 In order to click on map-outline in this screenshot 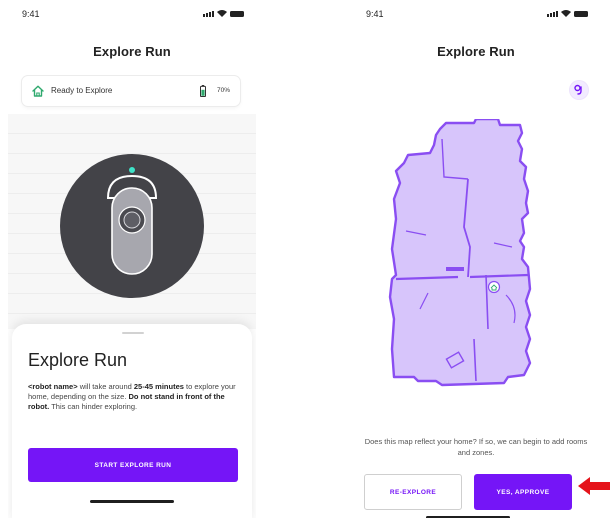, I will do `click(460, 253)`.